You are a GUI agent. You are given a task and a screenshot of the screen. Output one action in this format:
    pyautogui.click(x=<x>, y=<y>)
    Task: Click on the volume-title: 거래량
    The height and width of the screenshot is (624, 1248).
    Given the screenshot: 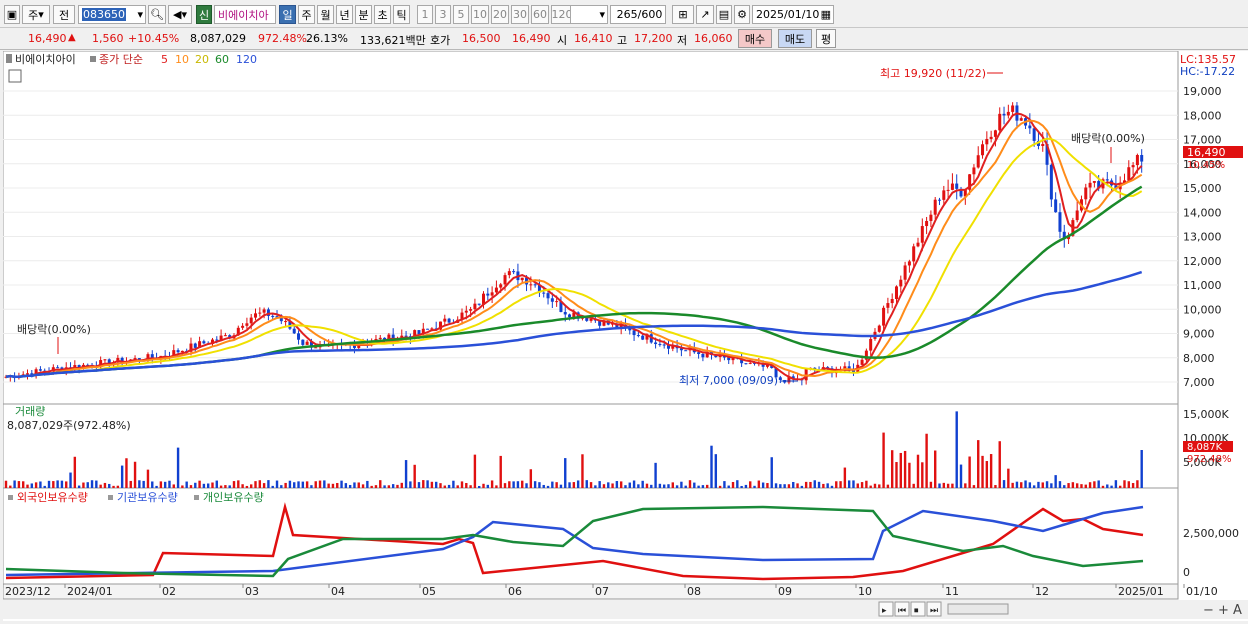 What is the action you would take?
    pyautogui.click(x=30, y=411)
    